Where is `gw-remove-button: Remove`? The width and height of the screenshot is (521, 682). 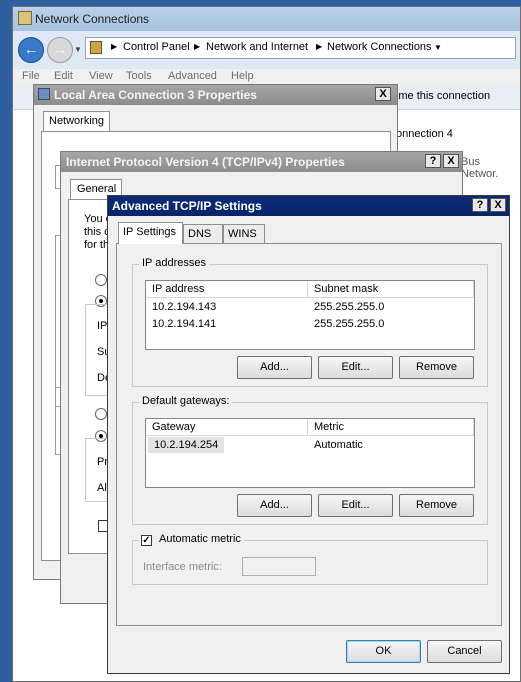 gw-remove-button: Remove is located at coordinates (436, 505).